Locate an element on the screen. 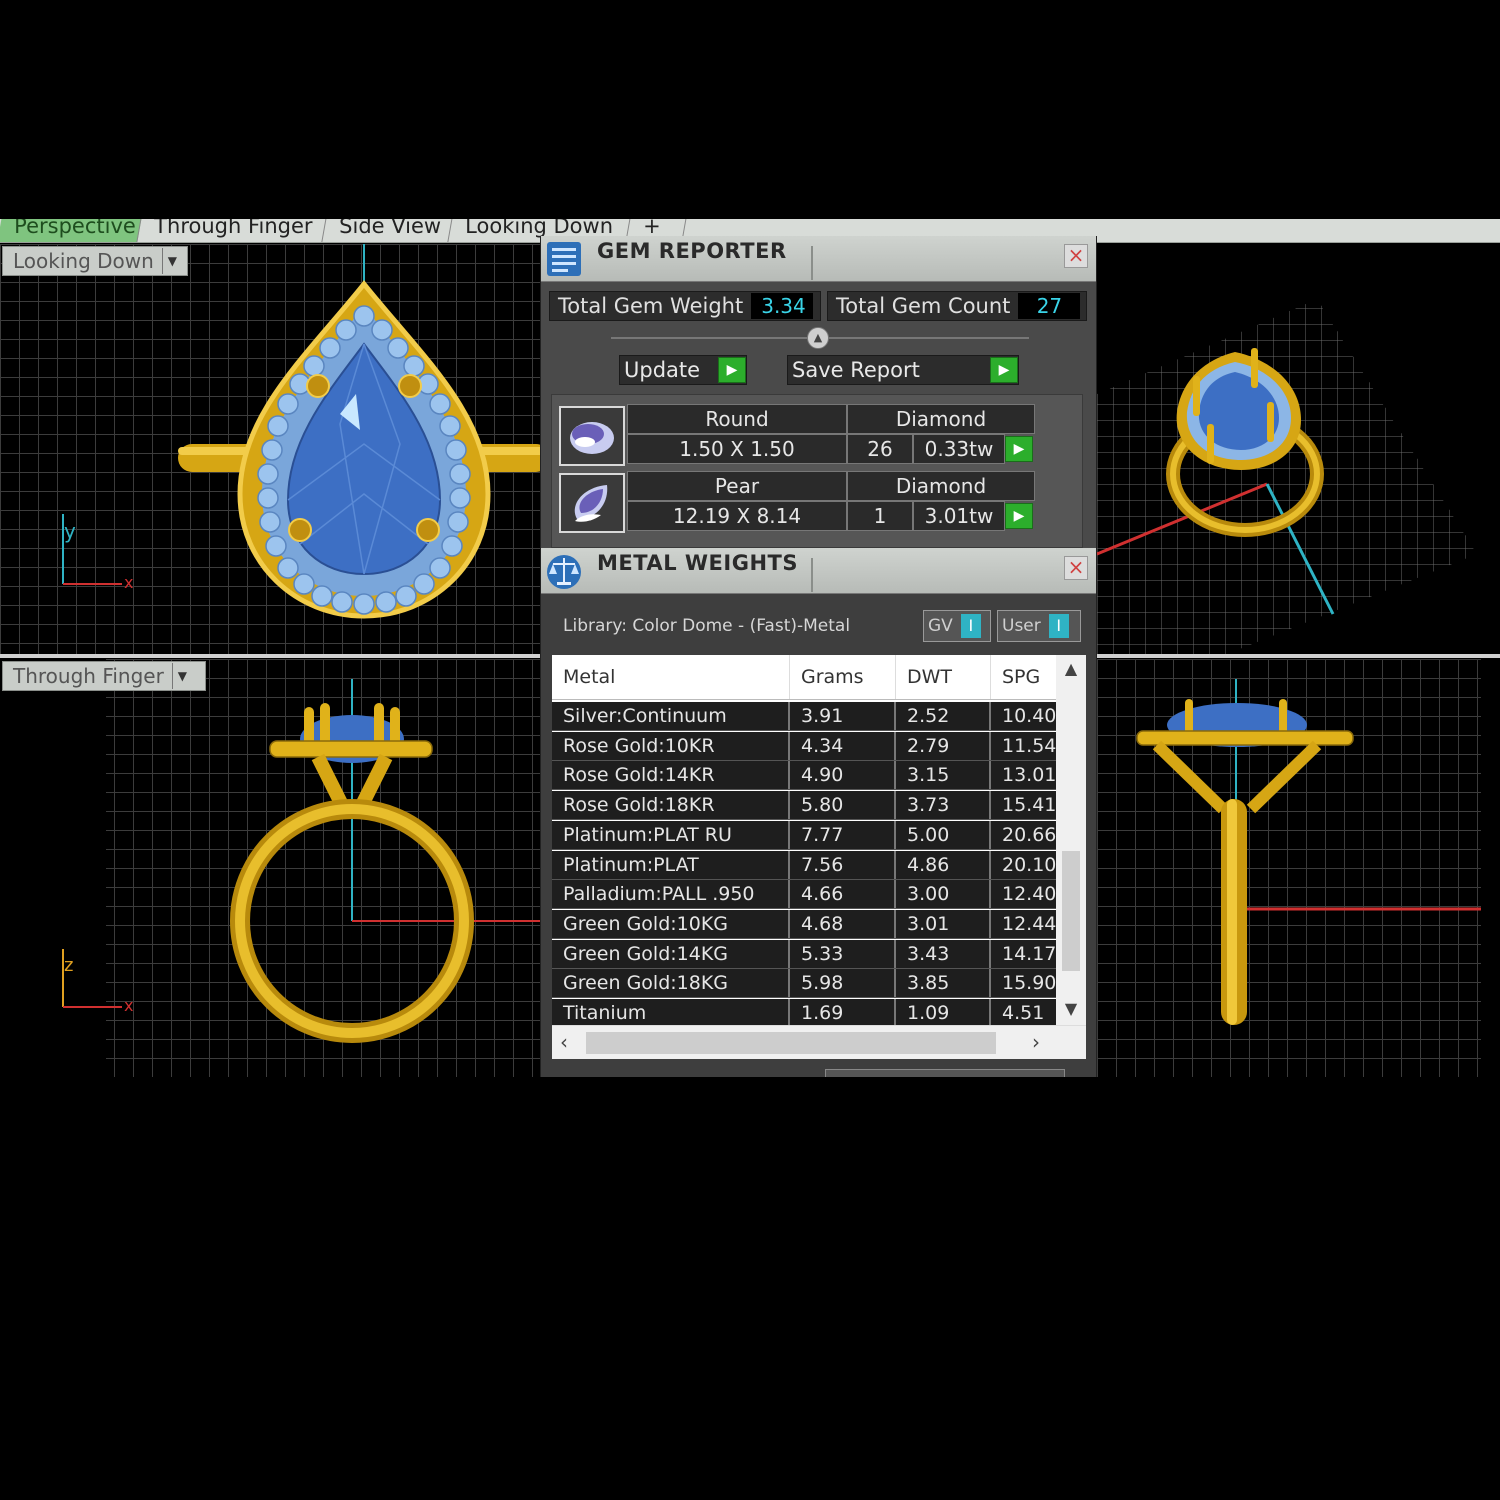 The image size is (1500, 1500). viewport-through-finger: z x Through Finger ▼ is located at coordinates (270, 868).